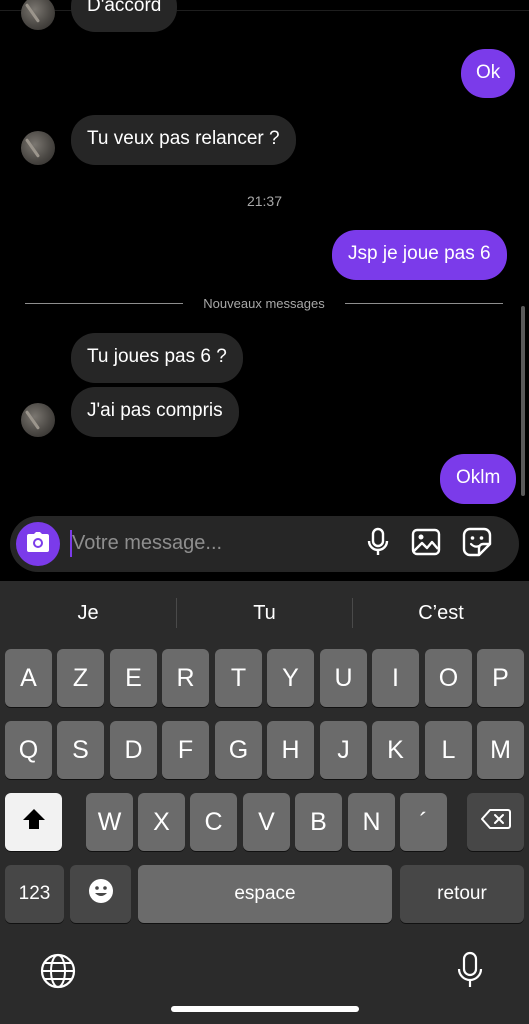  I want to click on predictive-bar: Je Tu C’est, so click(264, 612).